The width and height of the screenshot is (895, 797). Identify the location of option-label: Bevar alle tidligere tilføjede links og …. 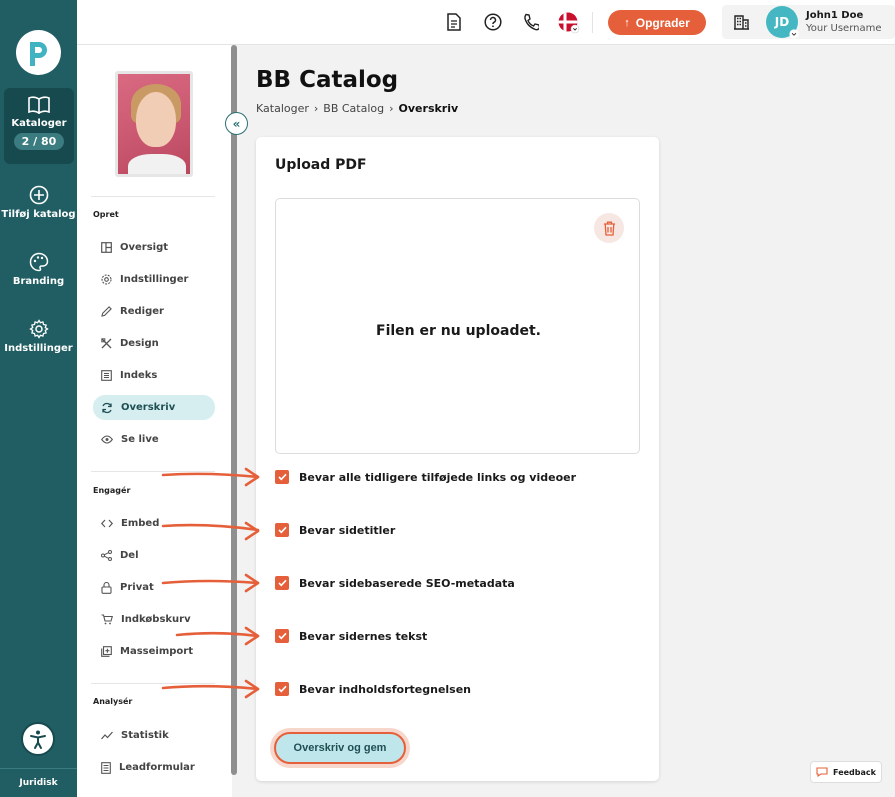
(438, 477).